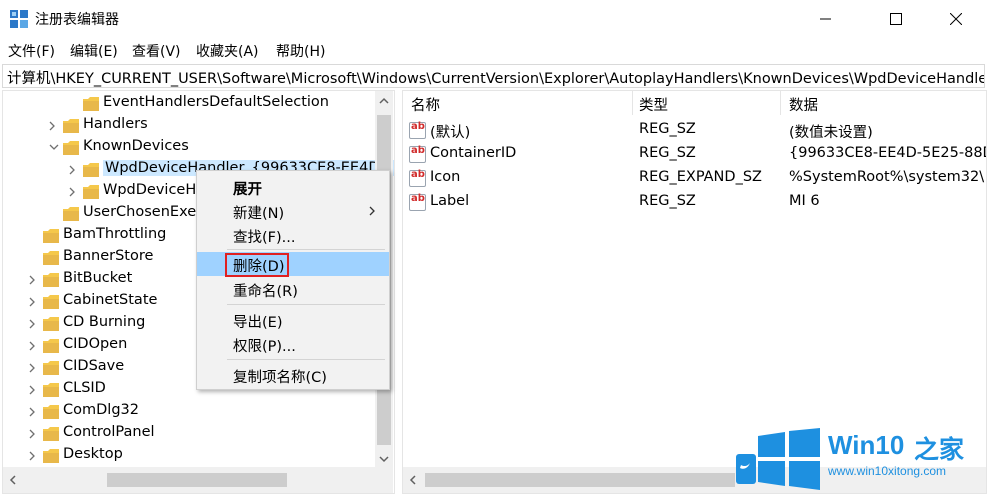 The image size is (987, 496). I want to click on scroll-down-icon, so click(384, 459).